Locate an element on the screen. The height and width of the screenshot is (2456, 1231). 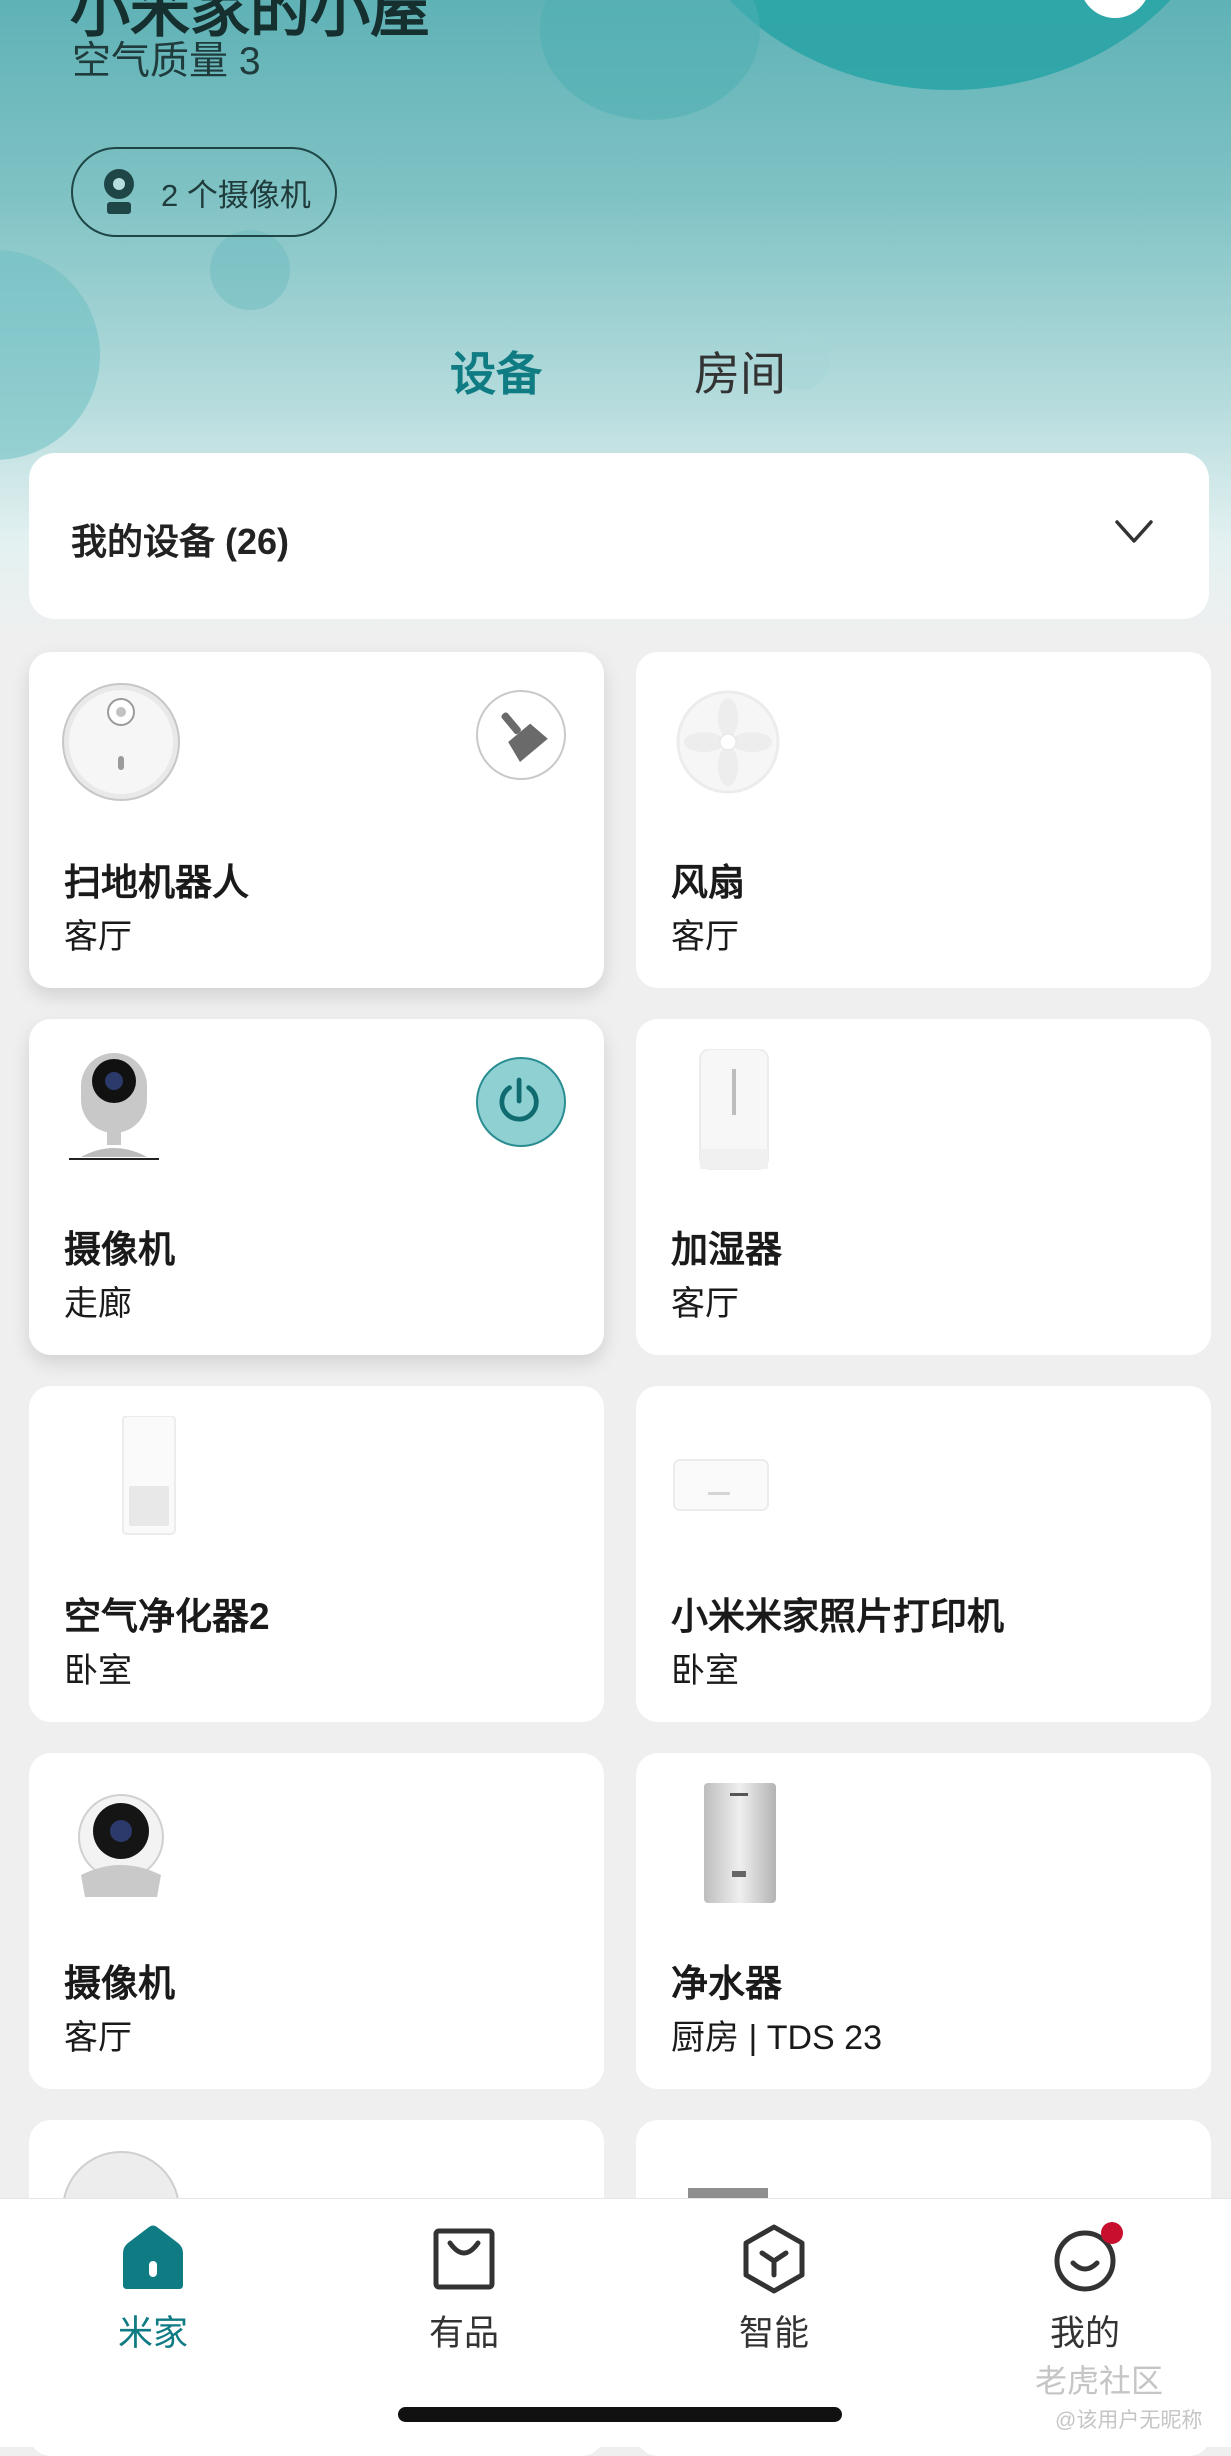
power-toggle-button is located at coordinates (521, 1102).